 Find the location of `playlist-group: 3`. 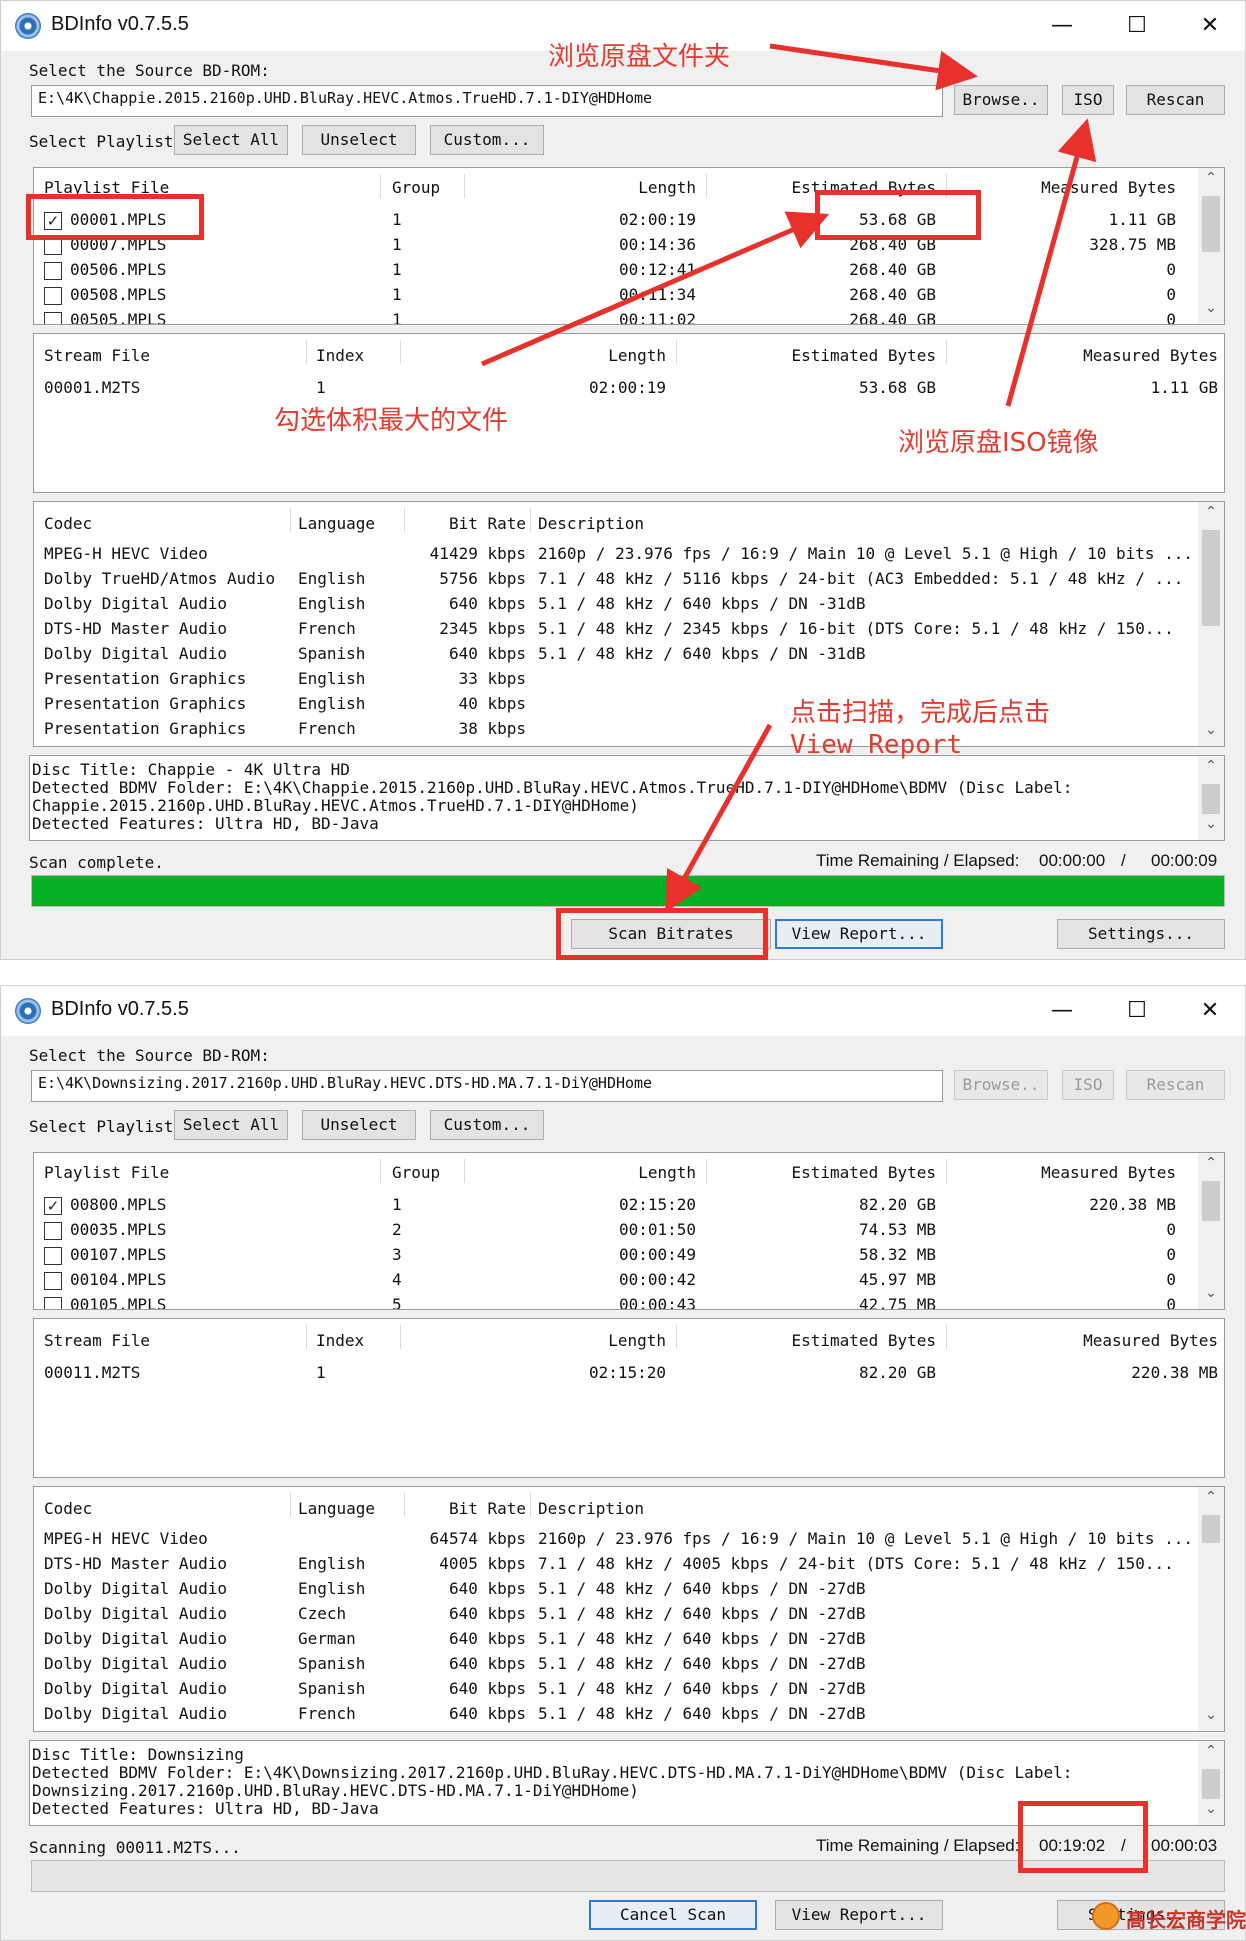

playlist-group: 3 is located at coordinates (397, 1254).